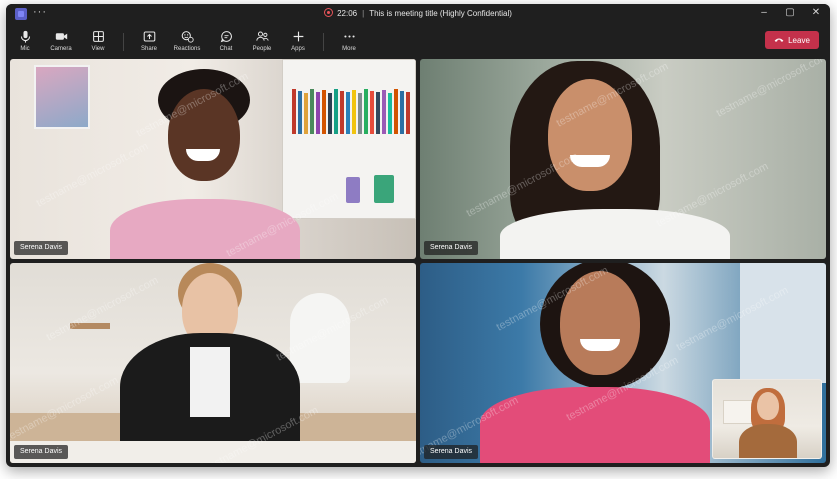 The height and width of the screenshot is (479, 837). I want to click on share-label: Share, so click(148, 49).